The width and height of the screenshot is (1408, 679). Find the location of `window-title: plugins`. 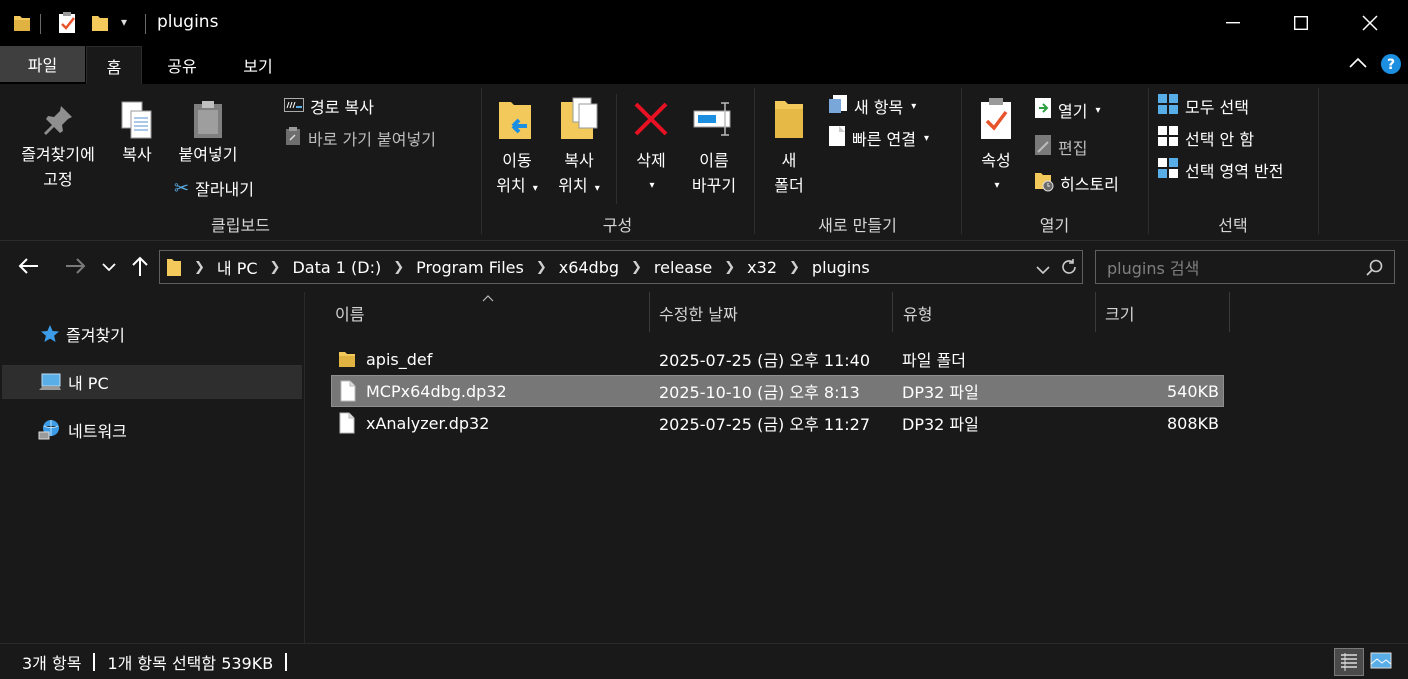

window-title: plugins is located at coordinates (188, 22).